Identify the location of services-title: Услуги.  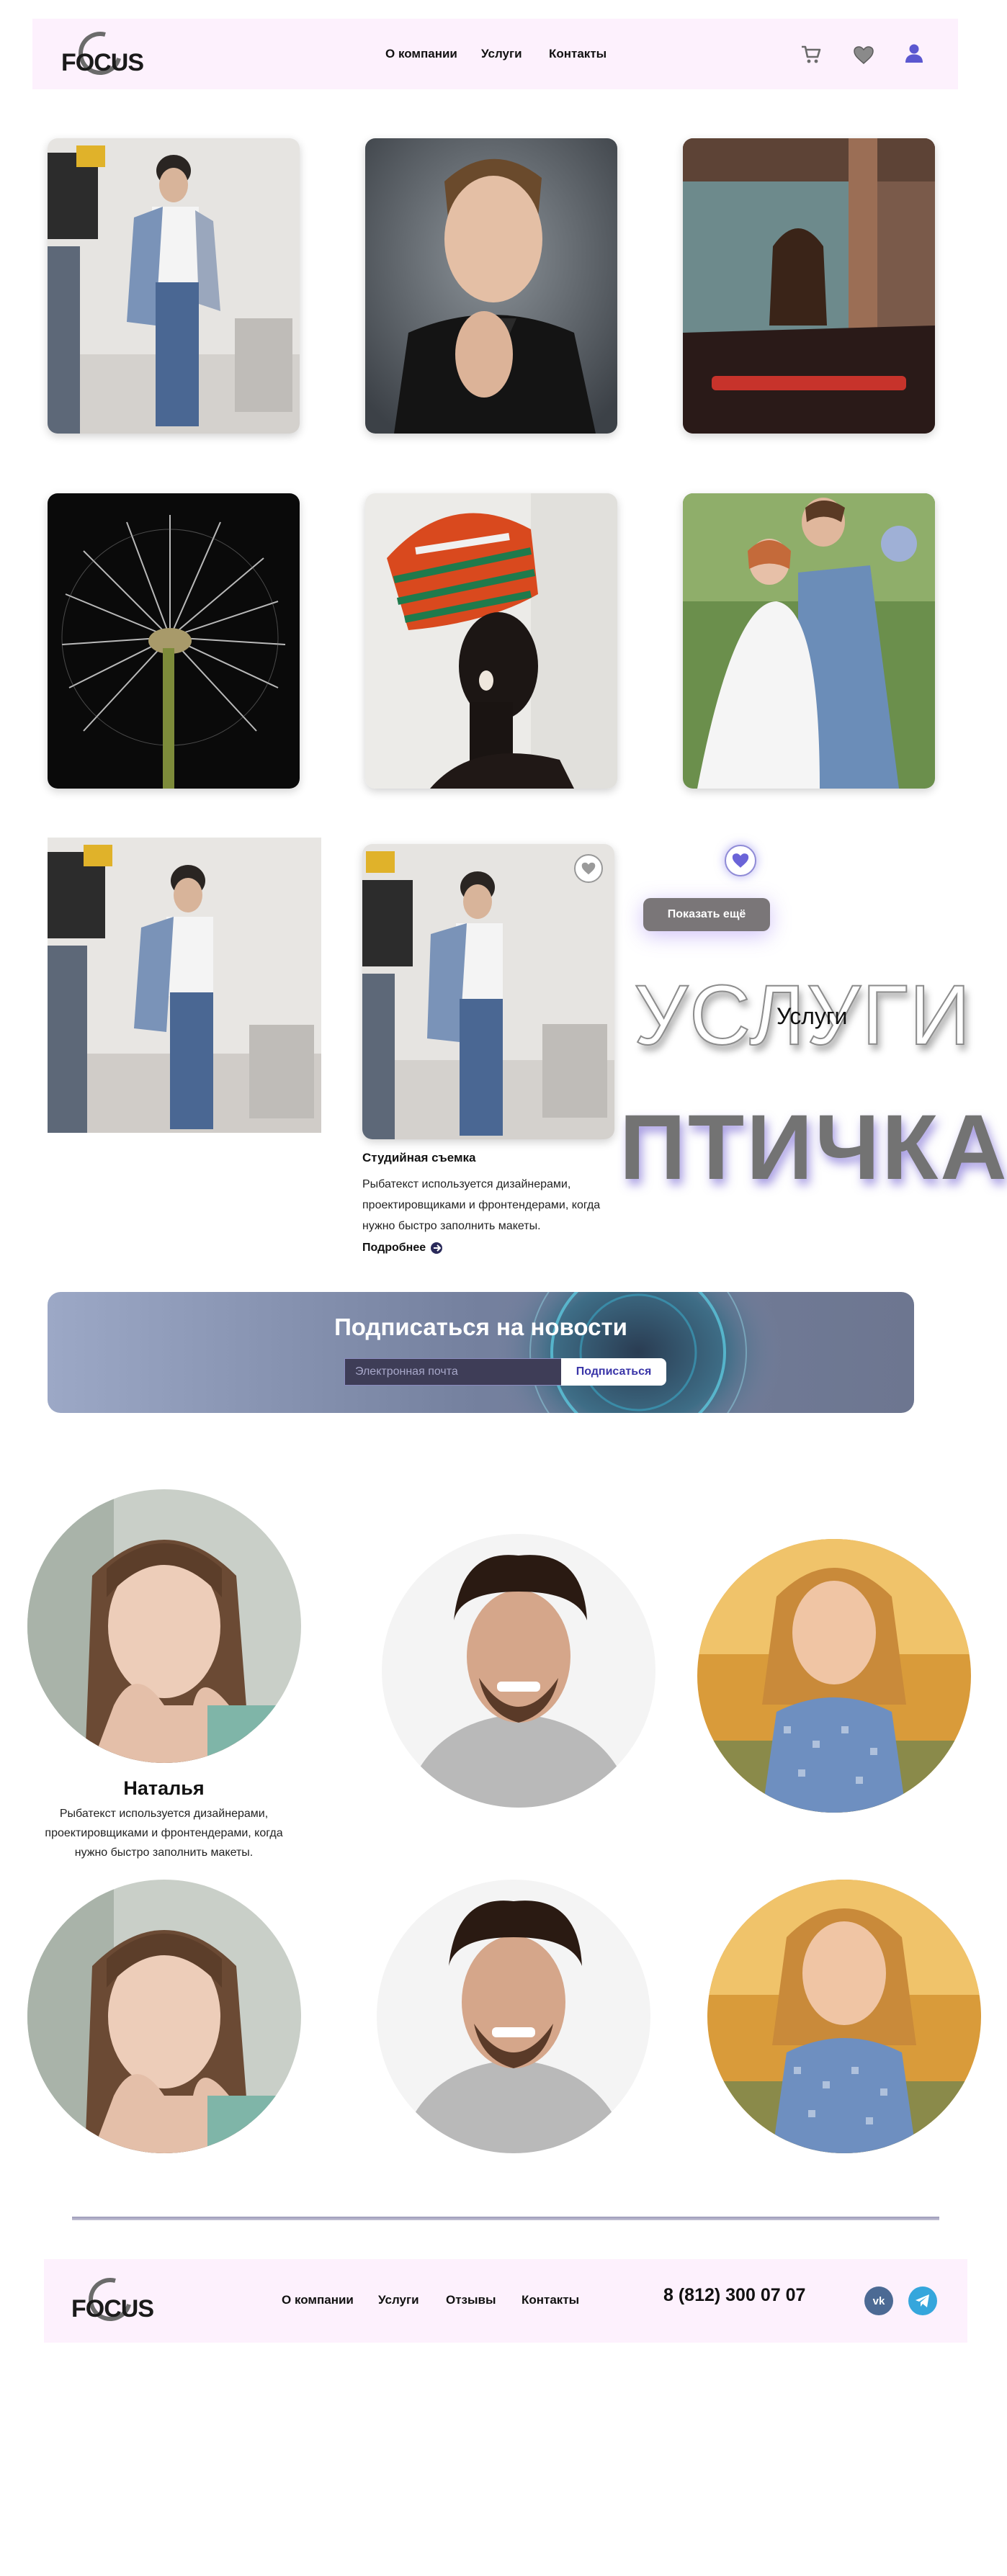
(812, 1016).